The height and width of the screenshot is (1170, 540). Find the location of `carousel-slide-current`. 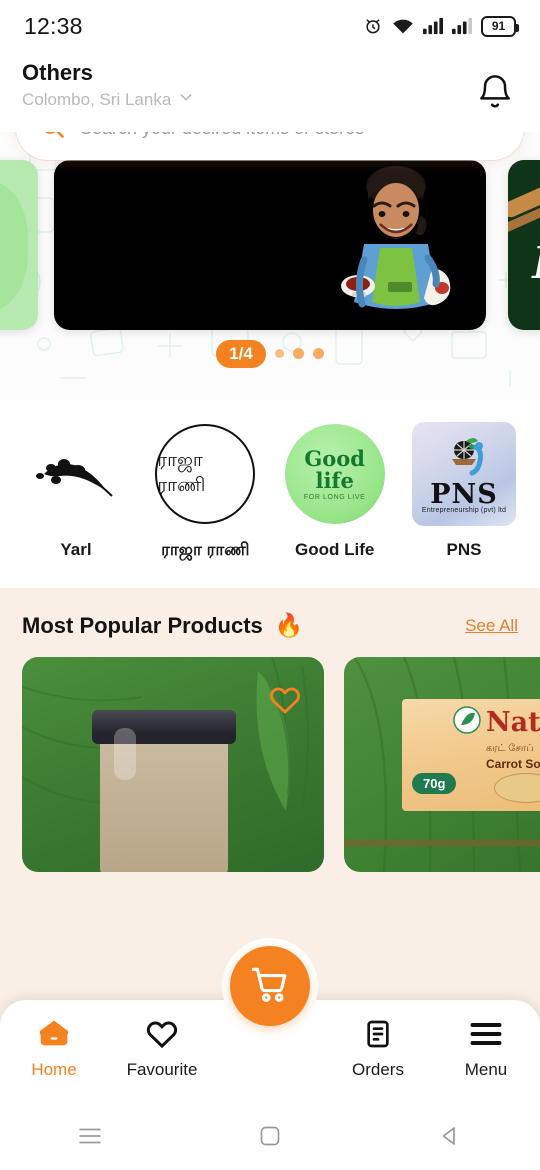

carousel-slide-current is located at coordinates (270, 245).